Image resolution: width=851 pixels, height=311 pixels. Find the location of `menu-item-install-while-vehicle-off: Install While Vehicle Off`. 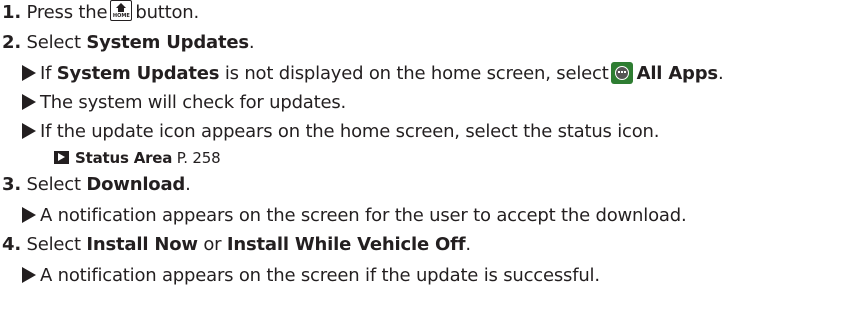

menu-item-install-while-vehicle-off: Install While Vehicle Off is located at coordinates (346, 244).